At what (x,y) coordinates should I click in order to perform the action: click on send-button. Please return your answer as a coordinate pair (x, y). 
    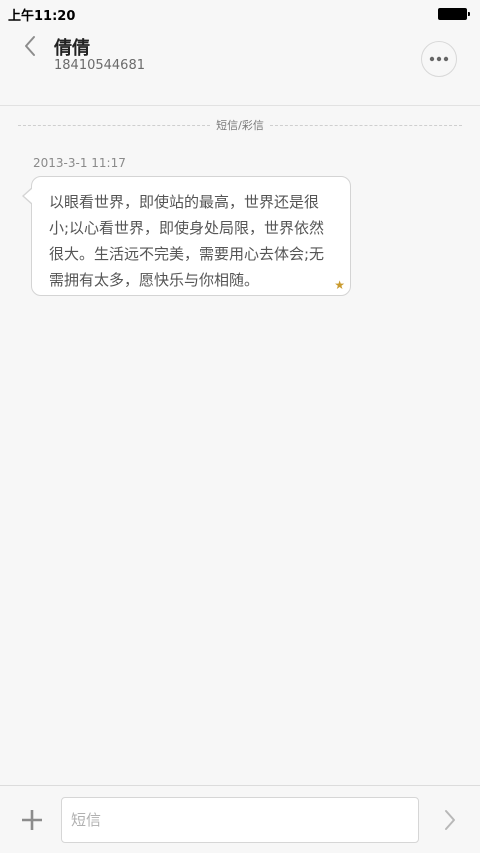
    Looking at the image, I should click on (450, 820).